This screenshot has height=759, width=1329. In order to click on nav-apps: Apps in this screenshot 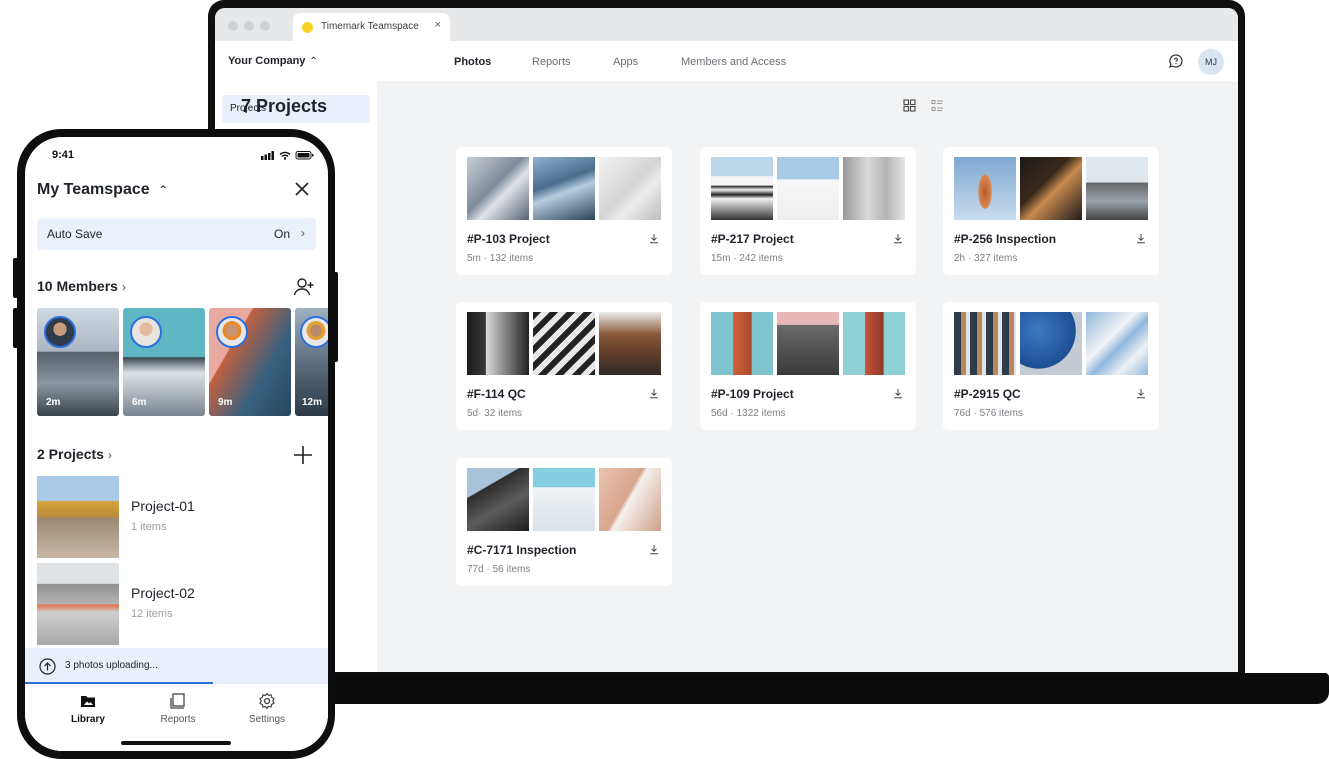, I will do `click(625, 62)`.